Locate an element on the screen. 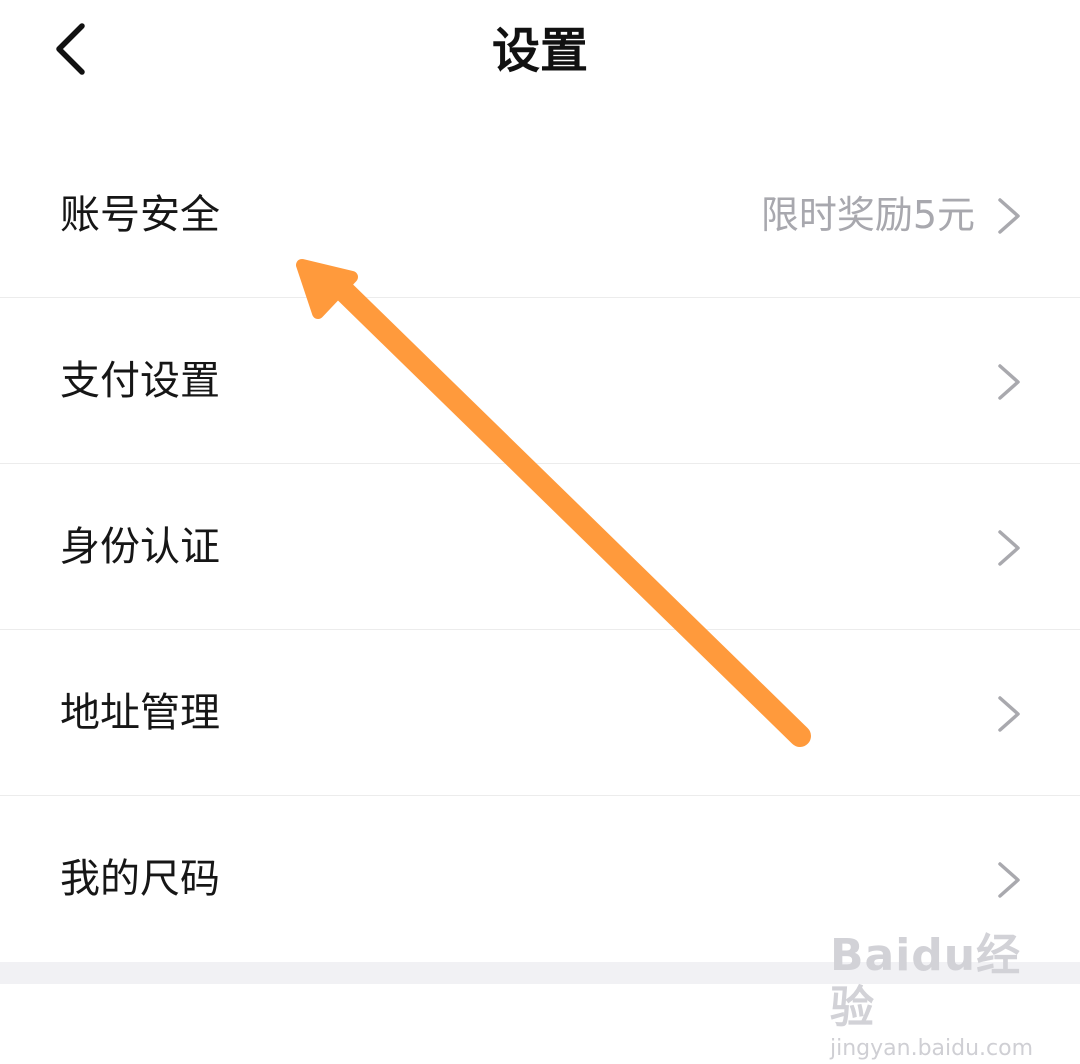 This screenshot has height=1064, width=1080. top-bar: 设置 is located at coordinates (540, 55).